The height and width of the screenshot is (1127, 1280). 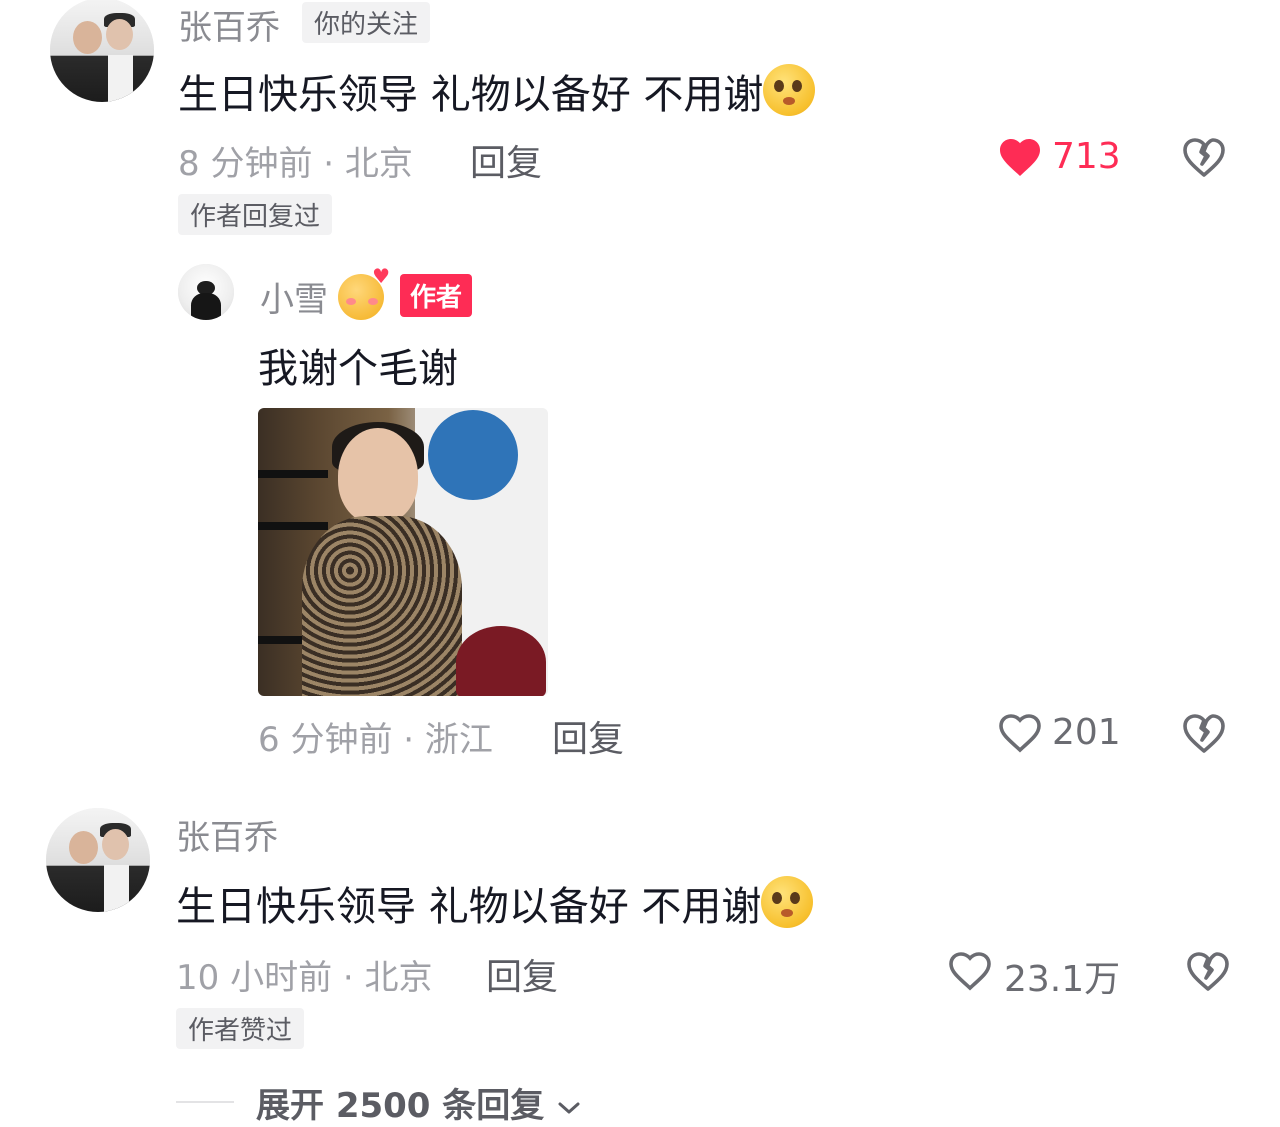 What do you see at coordinates (304, 978) in the screenshot?
I see `comment-time-location: 10 小时前 · 北京` at bounding box center [304, 978].